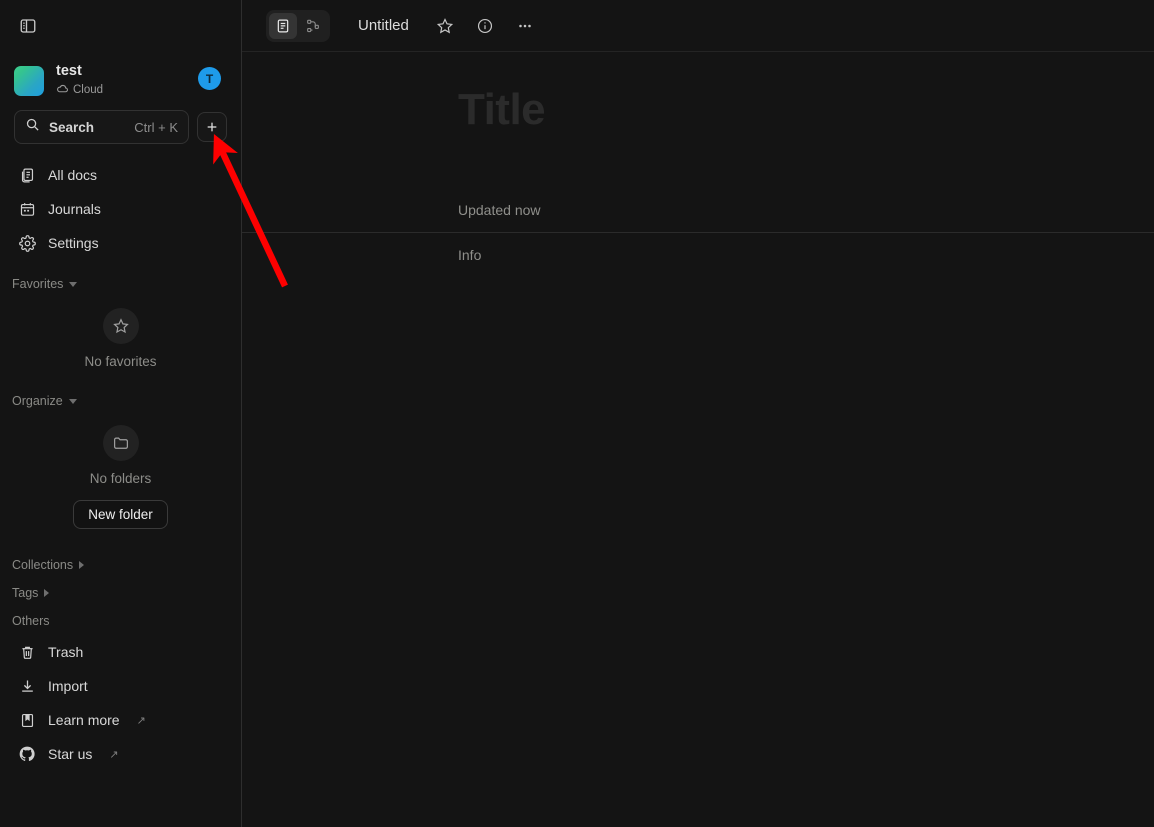  What do you see at coordinates (698, 255) in the screenshot?
I see `document-info-row: Info` at bounding box center [698, 255].